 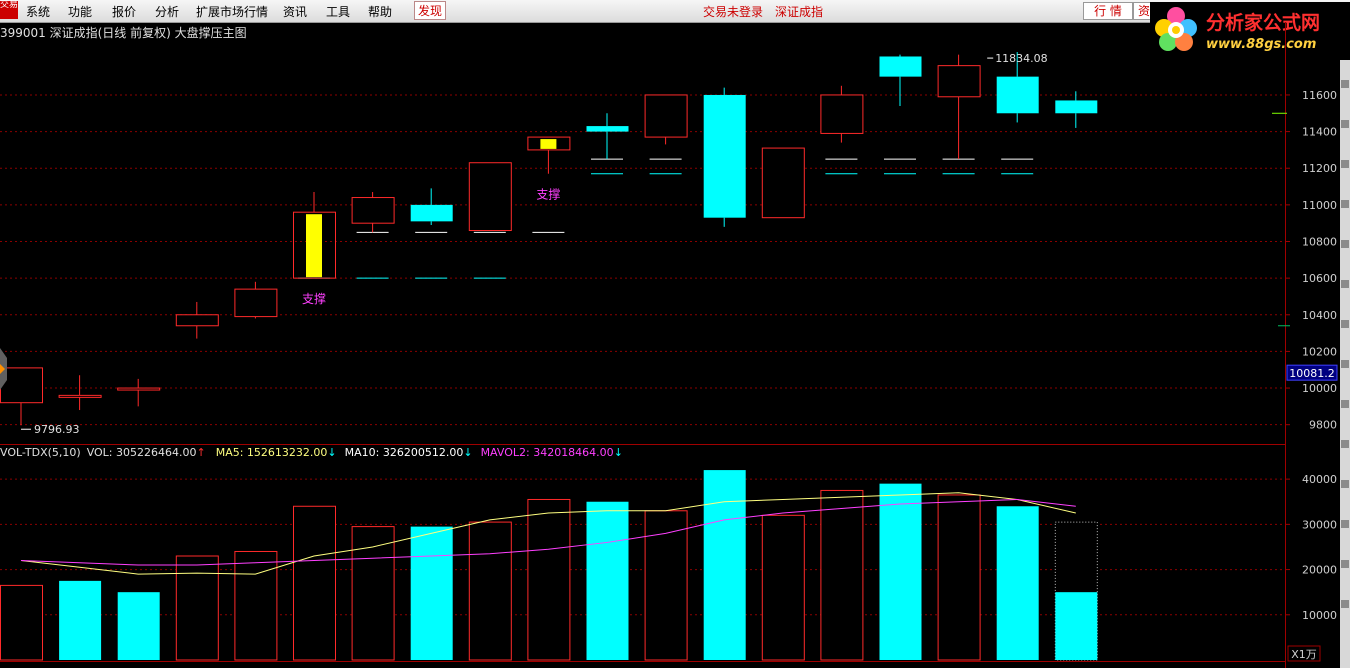 I want to click on price-tick-label: 10000, so click(x=1319, y=388).